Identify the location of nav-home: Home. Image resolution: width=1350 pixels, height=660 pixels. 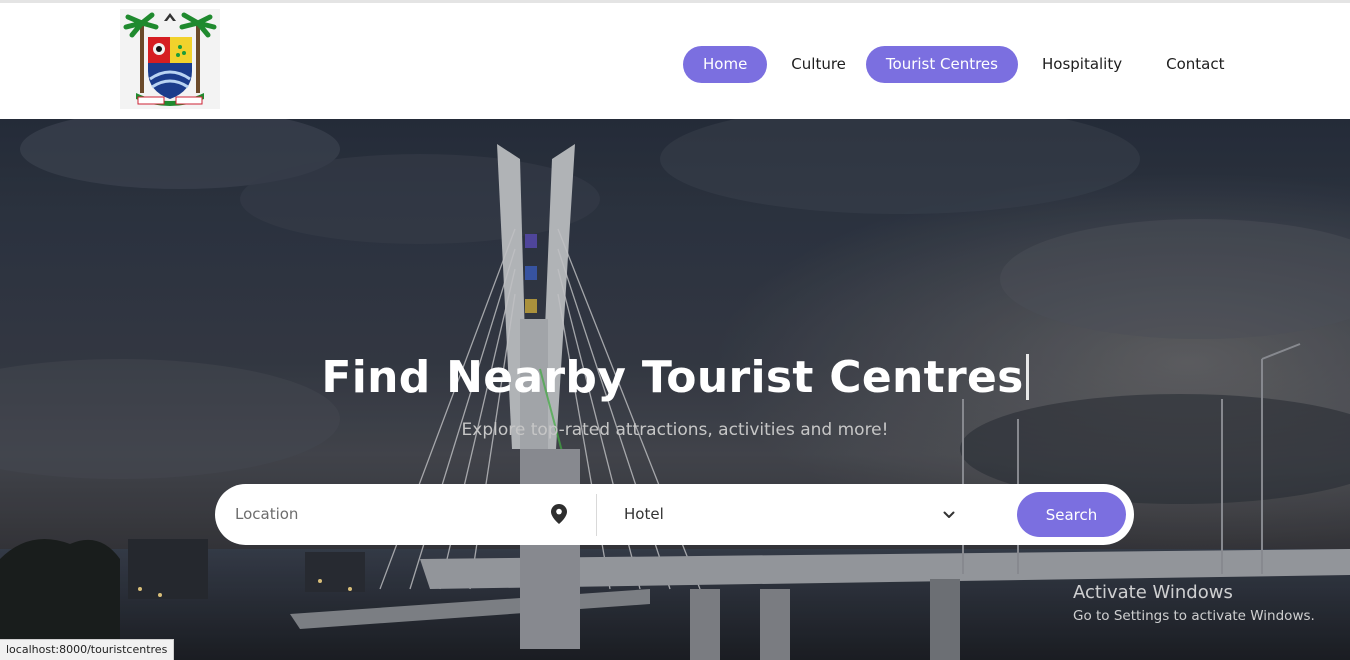
(725, 64).